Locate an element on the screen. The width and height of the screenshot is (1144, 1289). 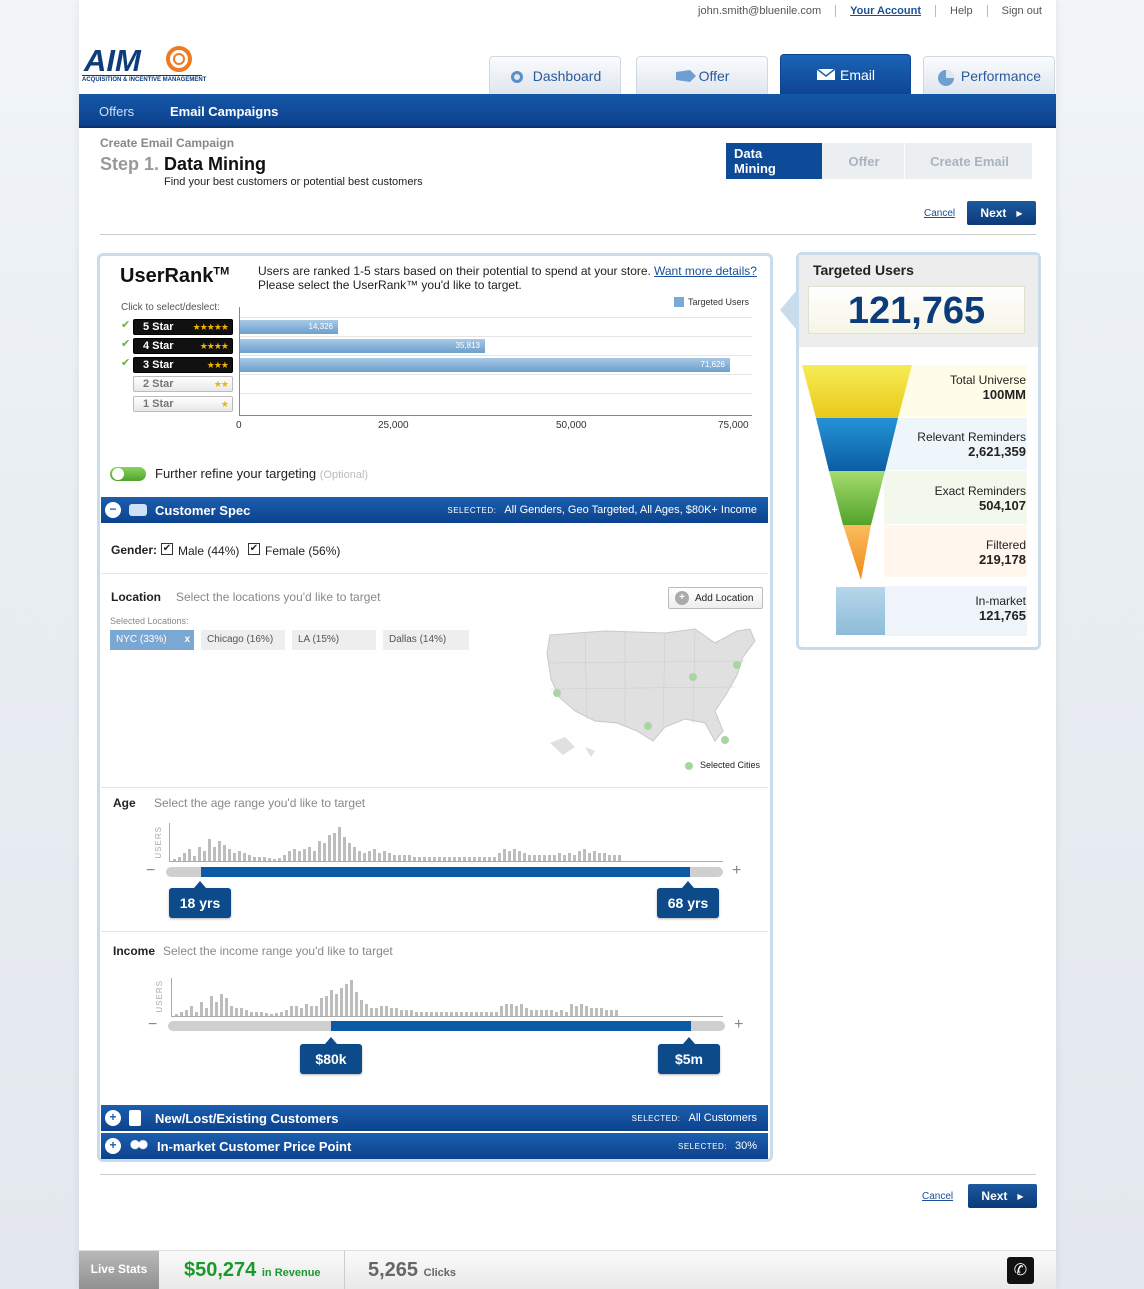
female-checkbox: ✔ is located at coordinates (254, 549).